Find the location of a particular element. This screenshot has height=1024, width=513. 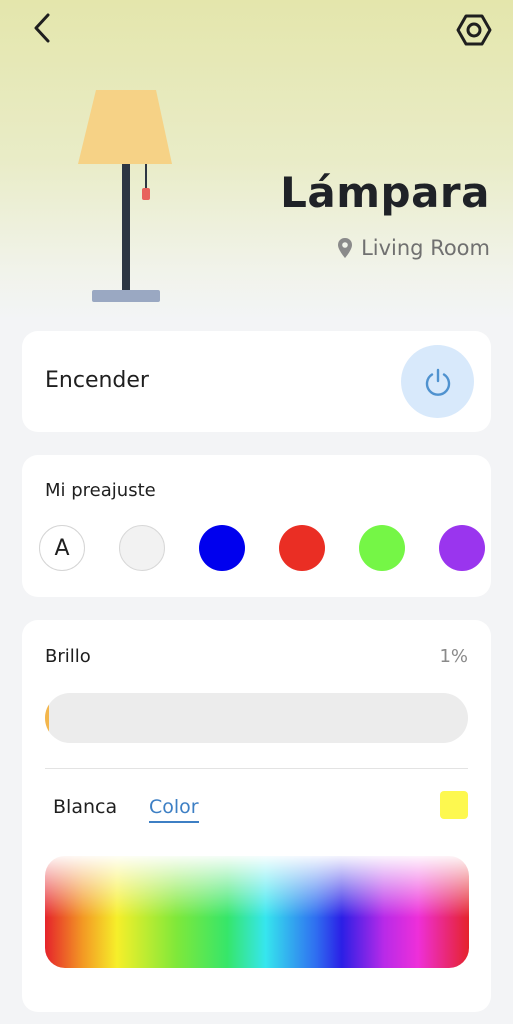

current-color-swatch is located at coordinates (454, 805).